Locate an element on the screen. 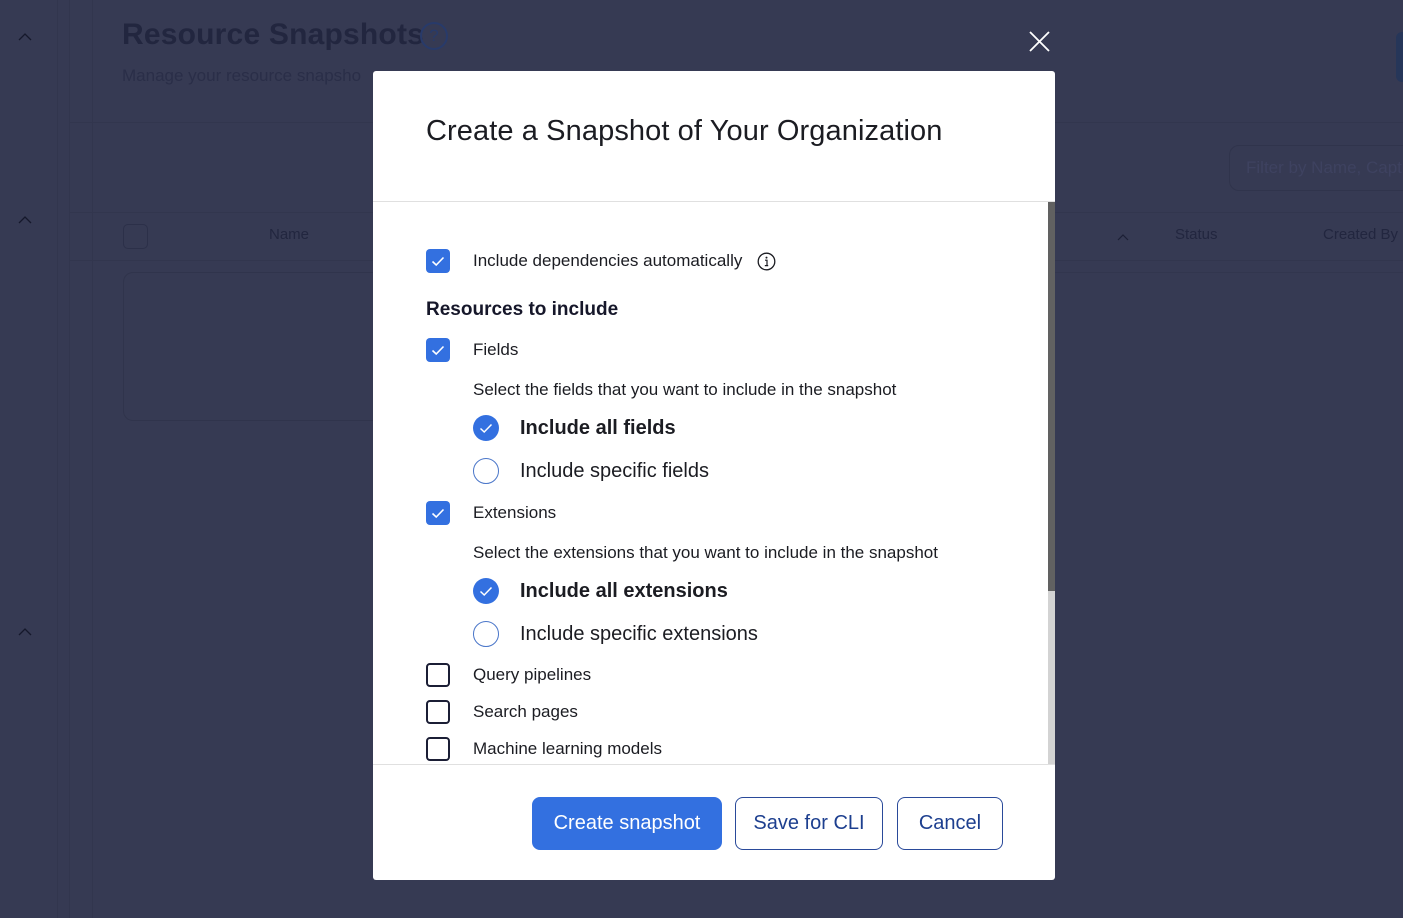 This screenshot has width=1403, height=918. fields-checkbox is located at coordinates (438, 350).